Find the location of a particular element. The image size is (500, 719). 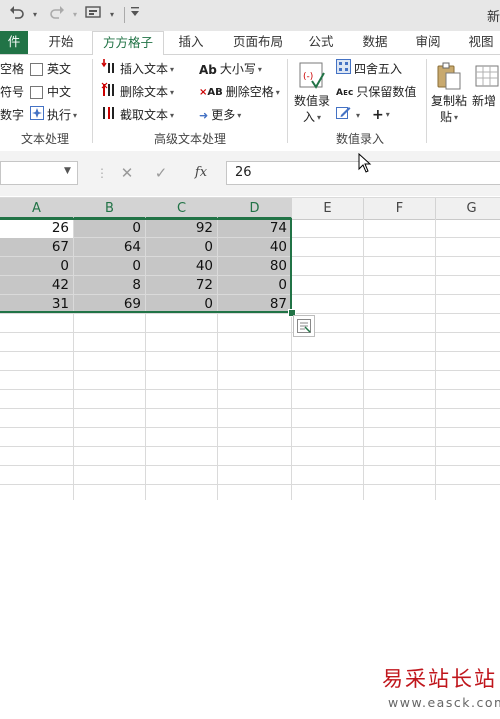

round-button: 四舍五入 is located at coordinates (369, 69).